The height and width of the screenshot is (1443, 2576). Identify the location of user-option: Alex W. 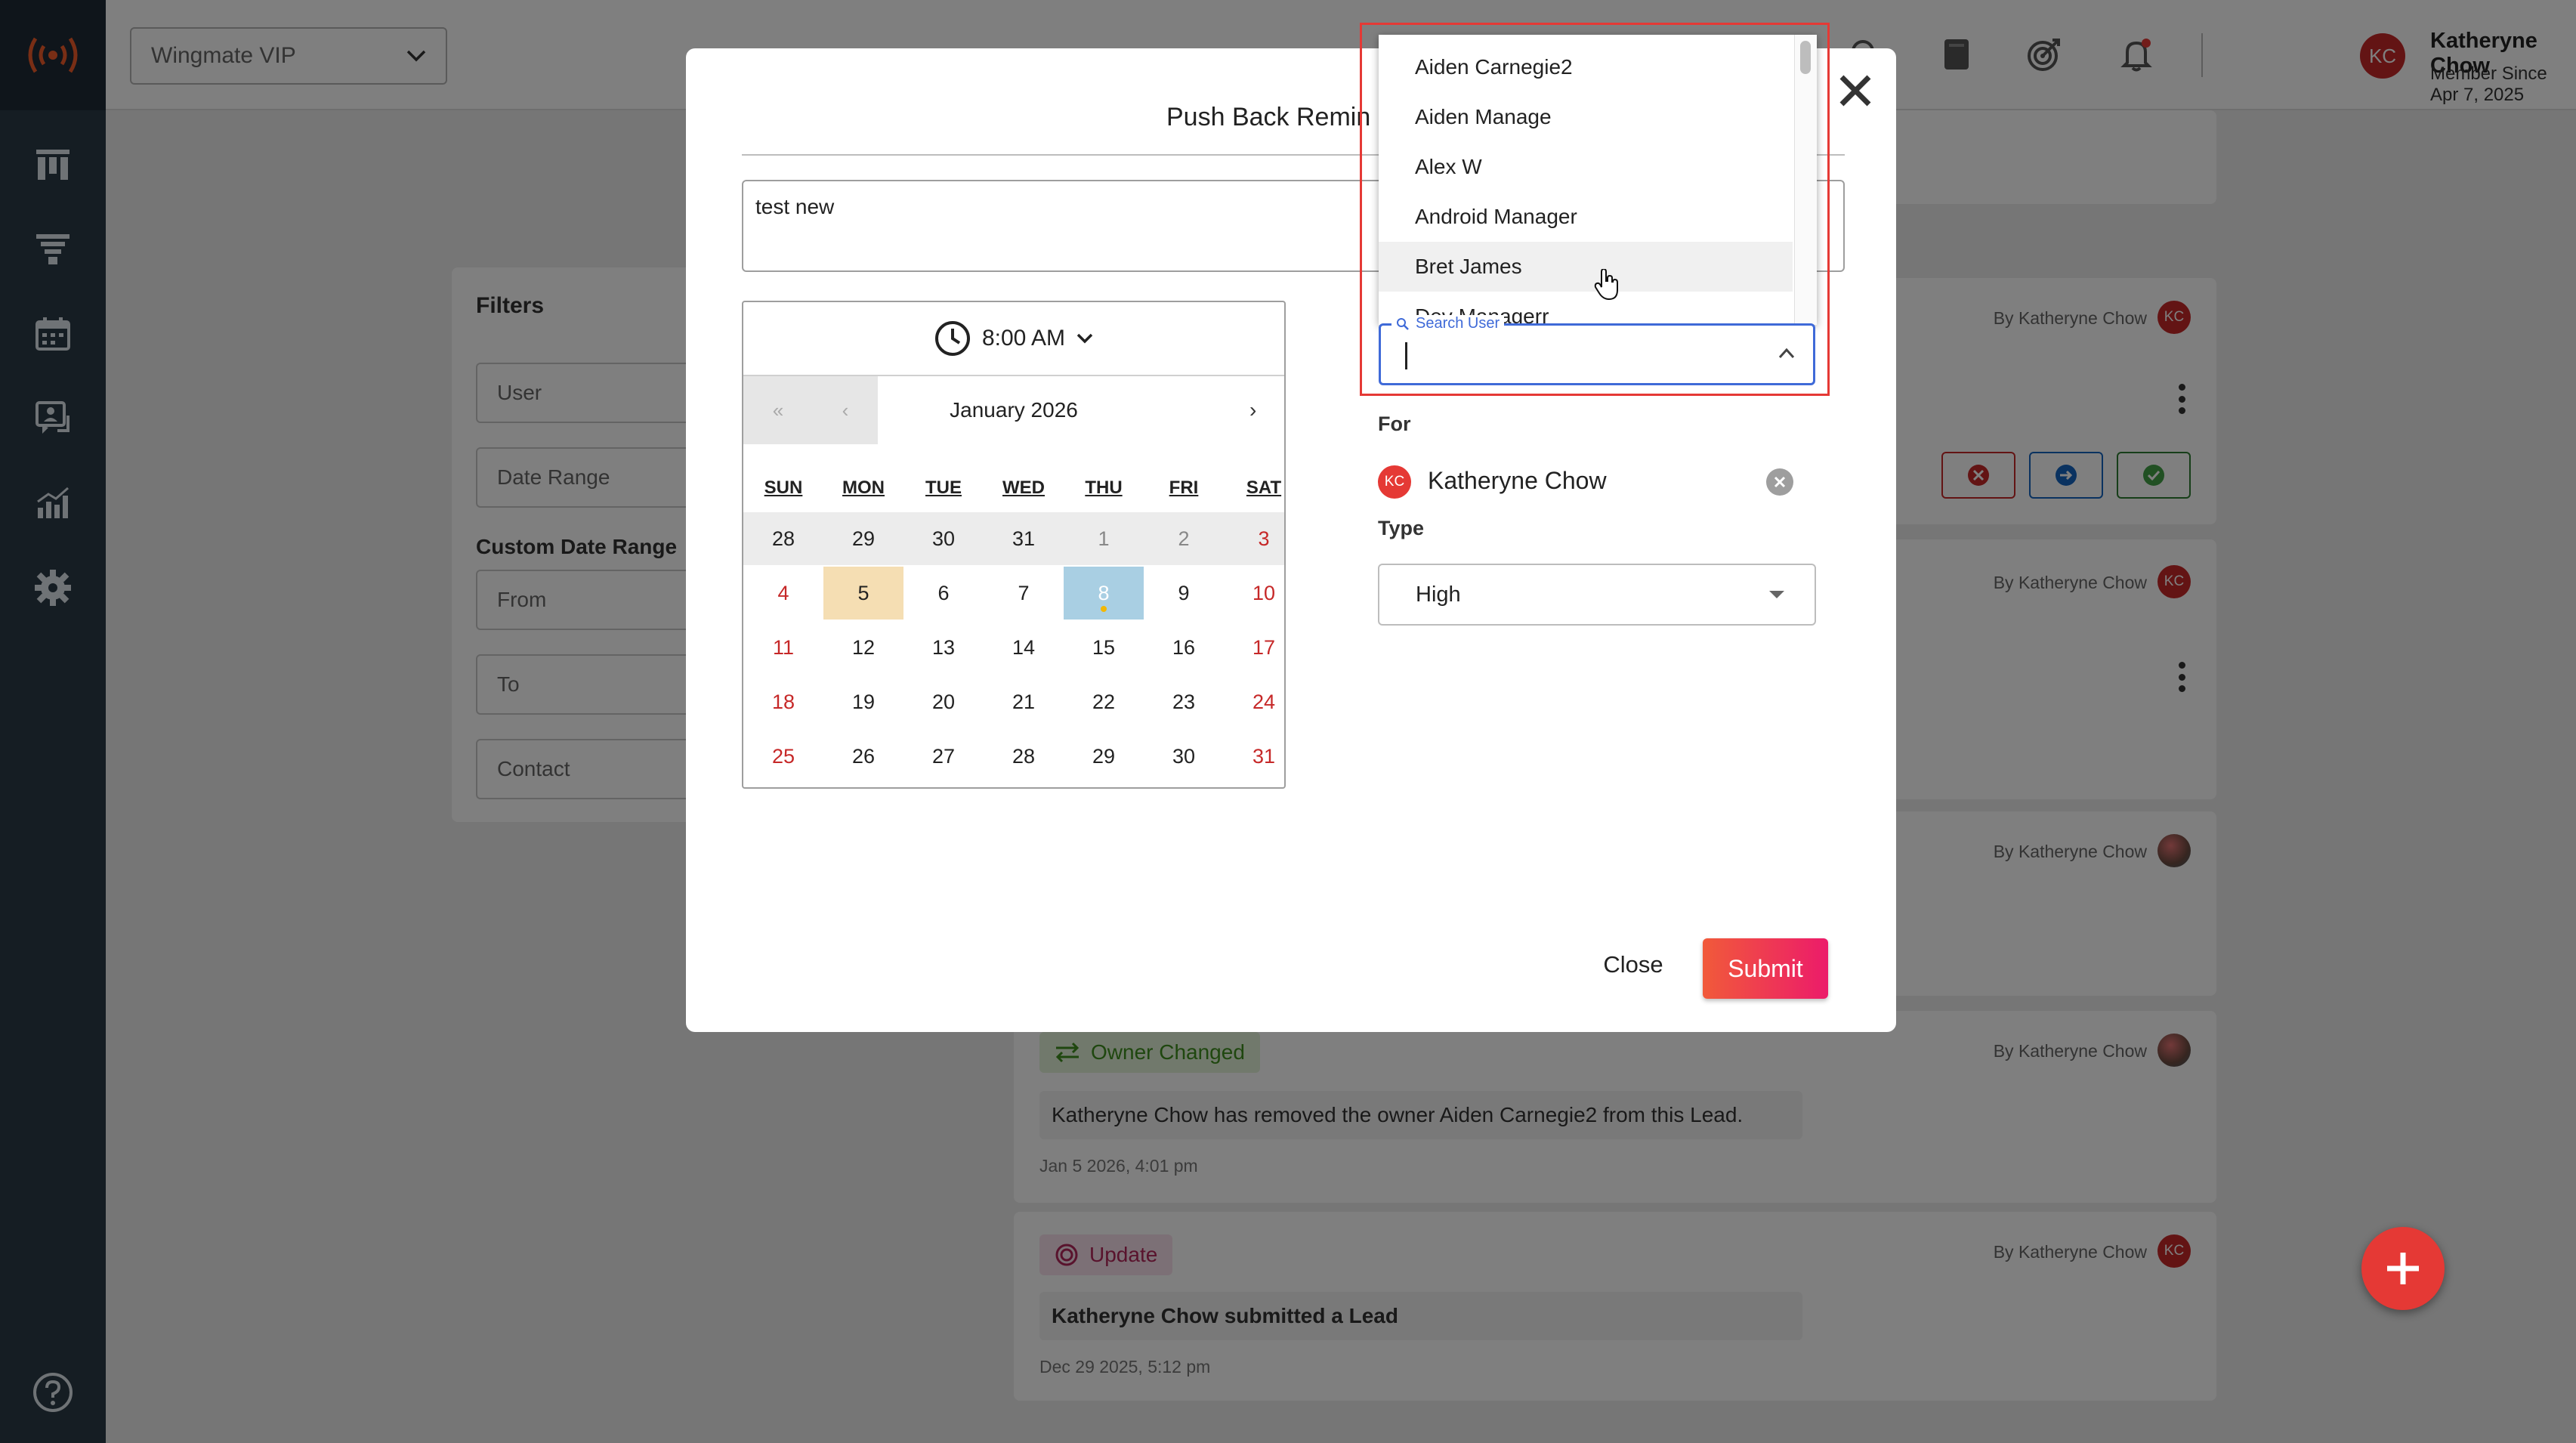
(1586, 167).